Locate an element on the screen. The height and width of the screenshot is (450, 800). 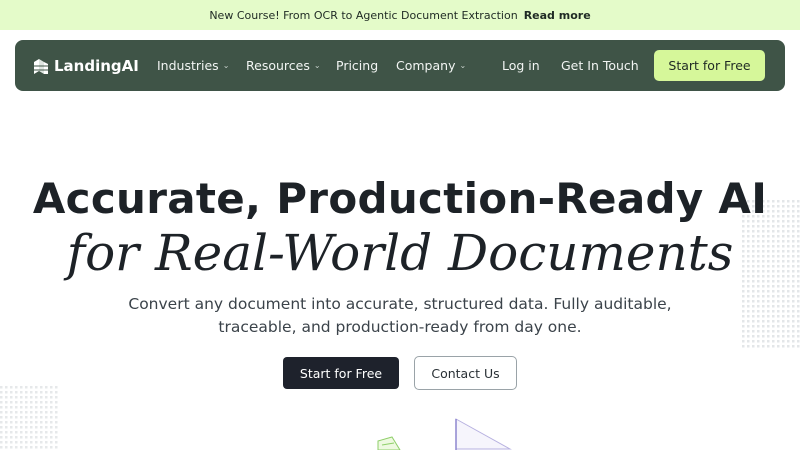
nav-item-pricing: Pricing is located at coordinates (357, 65).